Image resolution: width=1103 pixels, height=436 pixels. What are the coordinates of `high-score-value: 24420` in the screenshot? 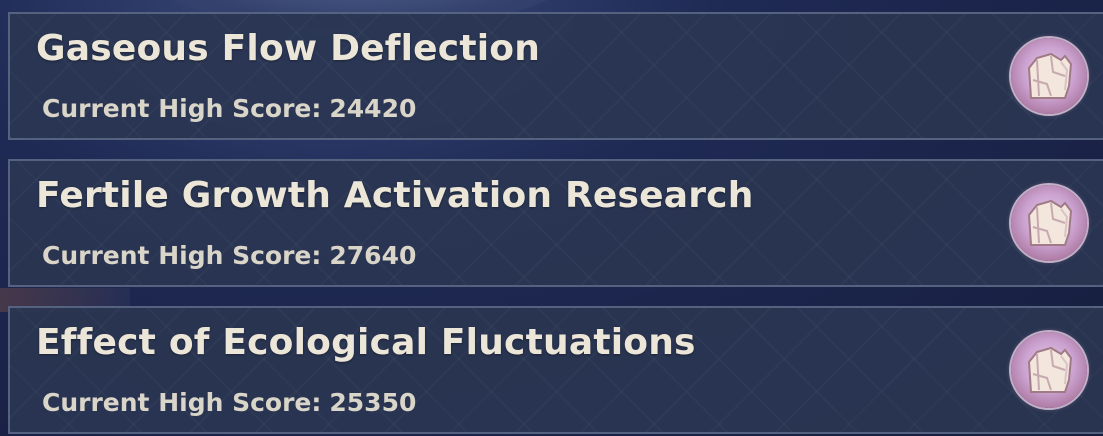 It's located at (373, 108).